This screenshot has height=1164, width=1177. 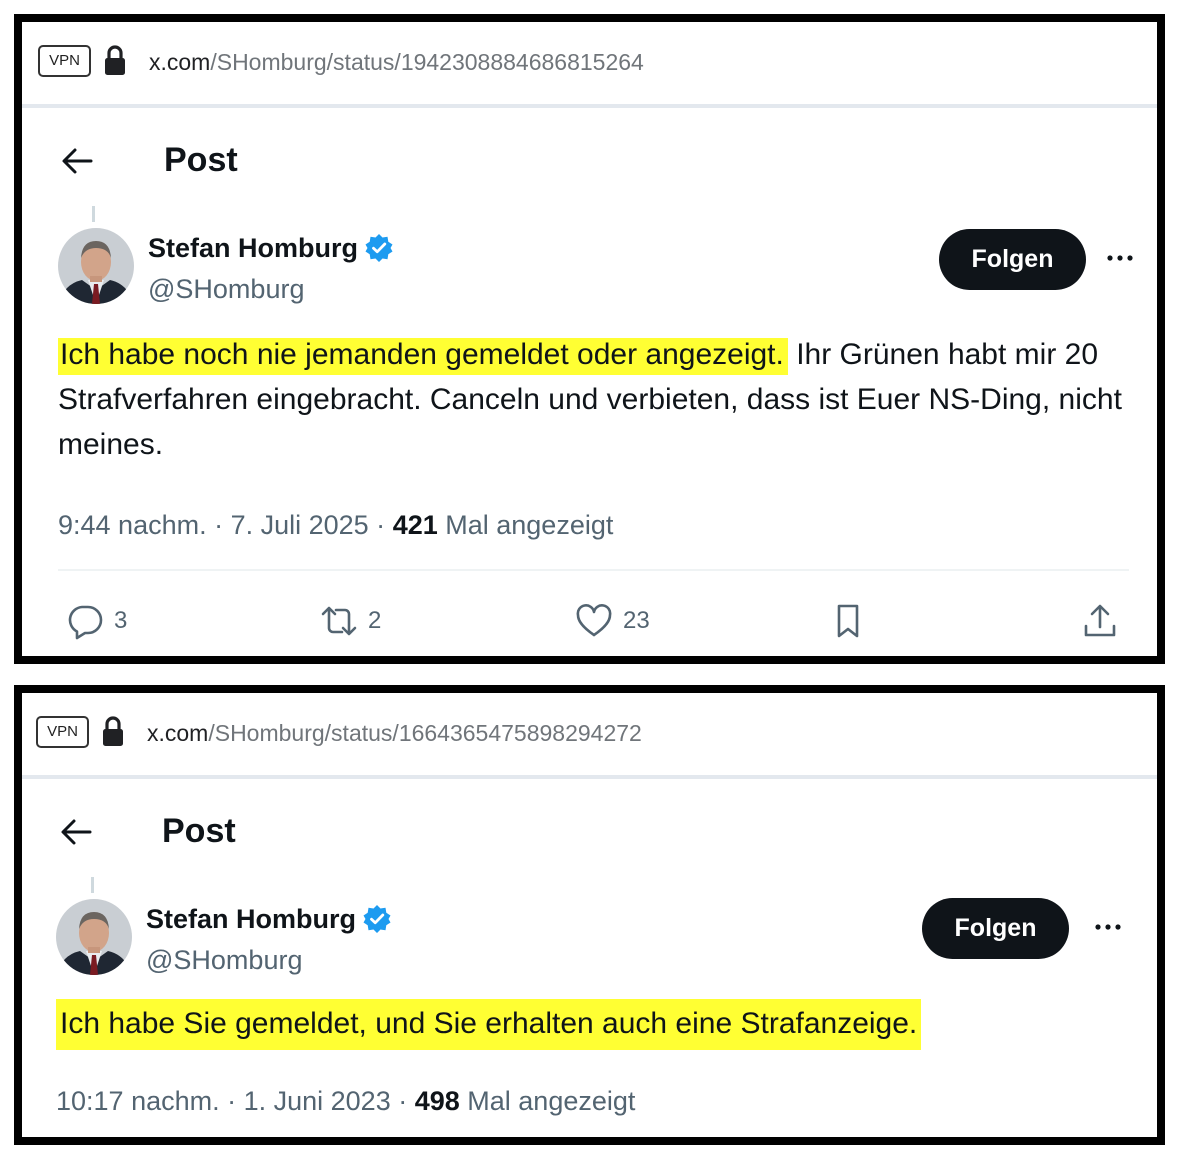 What do you see at coordinates (85, 622) in the screenshot?
I see `reply-icon` at bounding box center [85, 622].